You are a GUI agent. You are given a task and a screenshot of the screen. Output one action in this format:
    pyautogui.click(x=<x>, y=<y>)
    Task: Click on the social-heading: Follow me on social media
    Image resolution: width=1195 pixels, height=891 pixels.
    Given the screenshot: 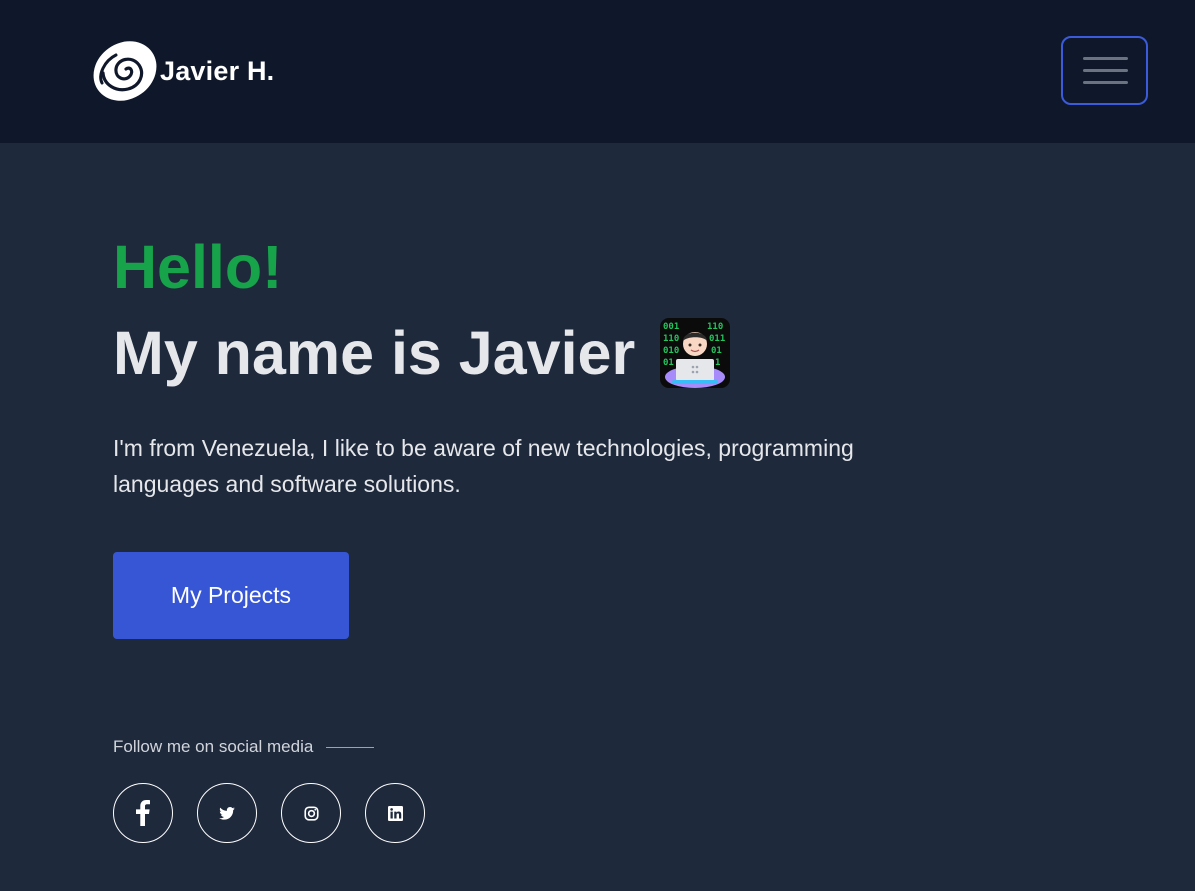 What is the action you would take?
    pyautogui.click(x=244, y=747)
    